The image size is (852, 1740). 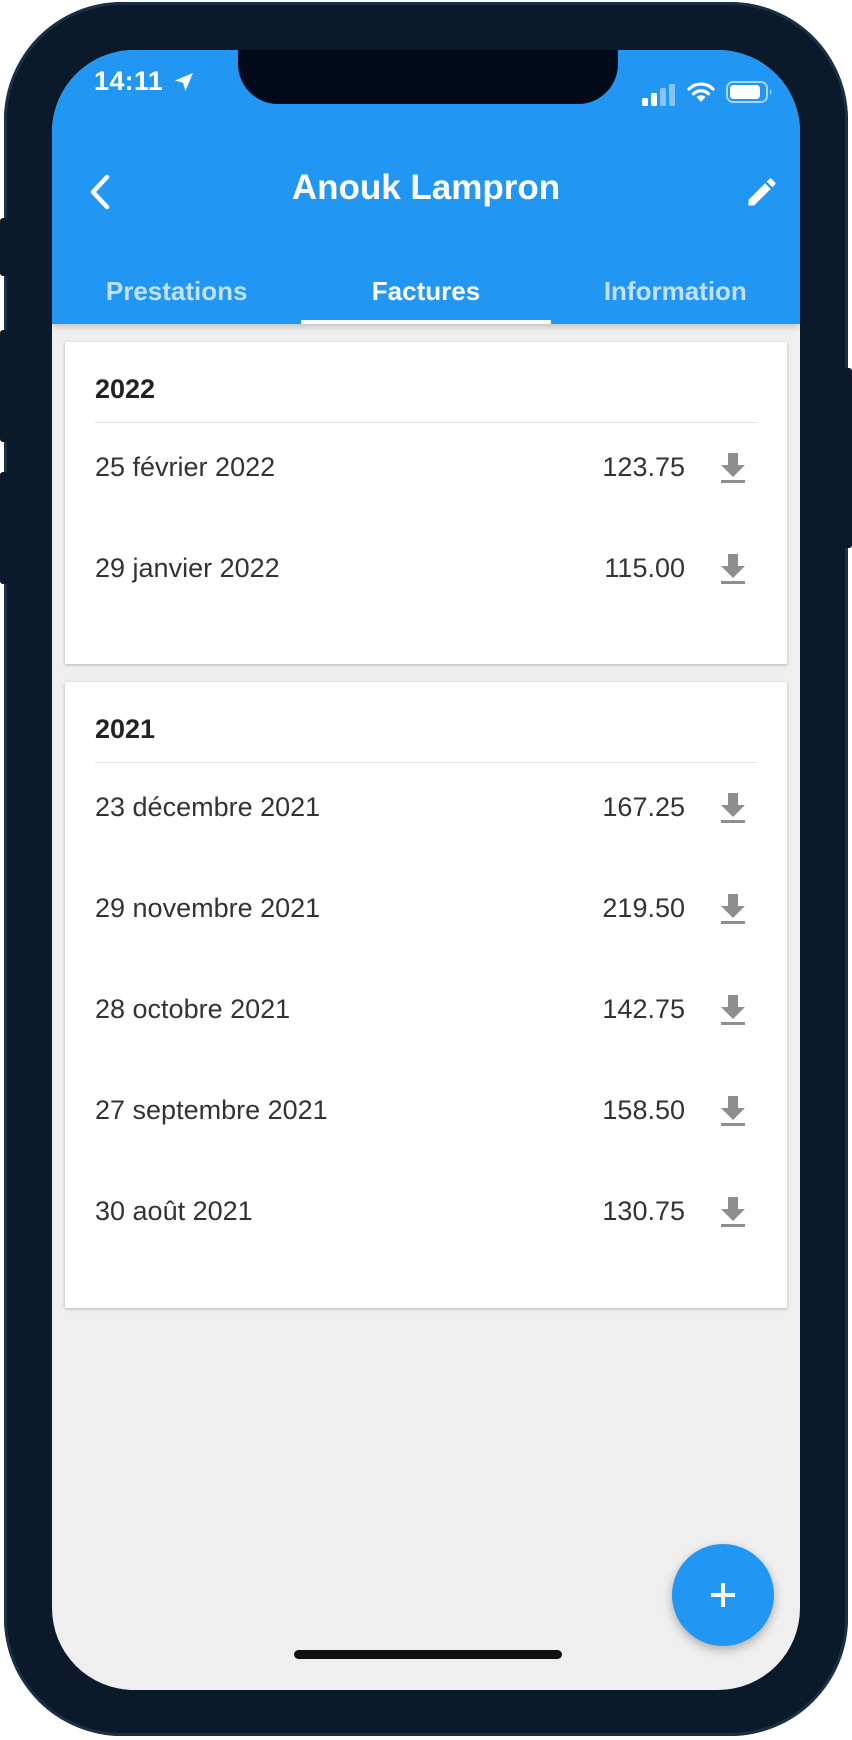 What do you see at coordinates (658, 95) in the screenshot?
I see `cellular-signal-icon` at bounding box center [658, 95].